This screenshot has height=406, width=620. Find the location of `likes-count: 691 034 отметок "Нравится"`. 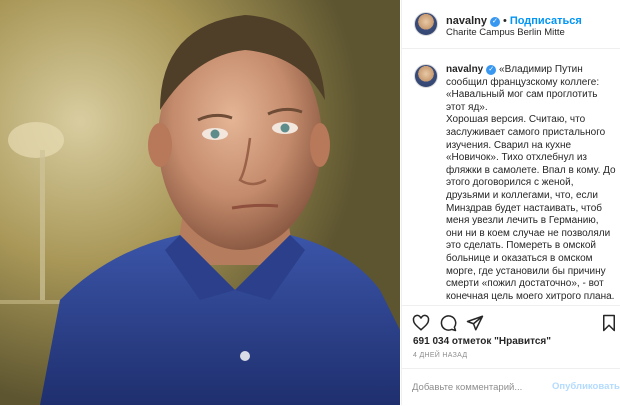

likes-count: 691 034 отметок "Нравится" is located at coordinates (482, 341).